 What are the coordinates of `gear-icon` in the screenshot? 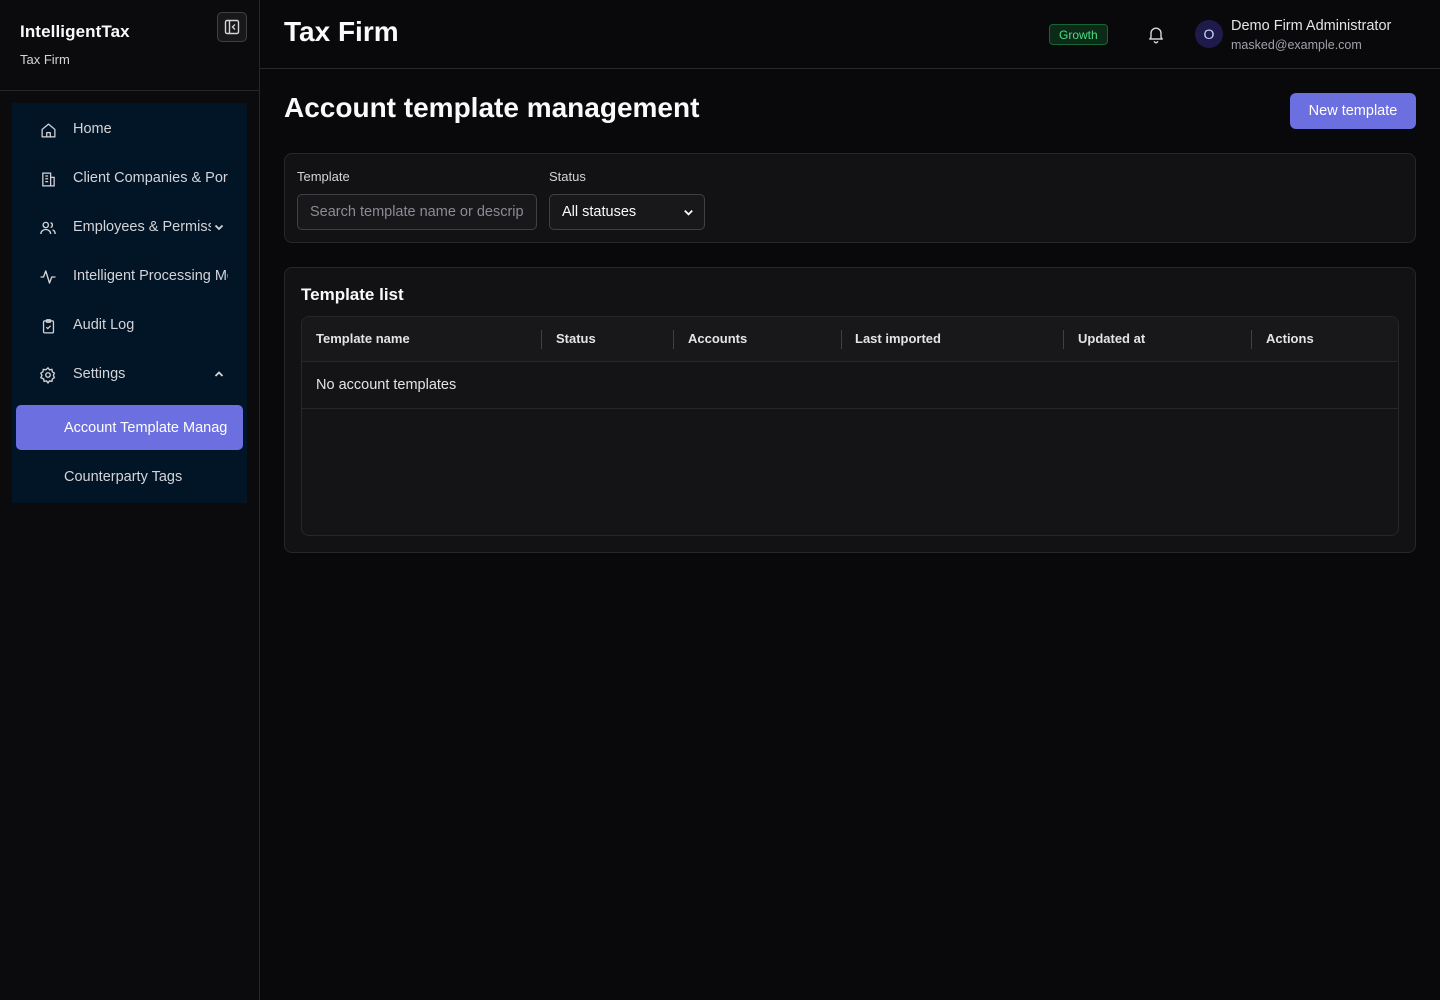 It's located at (48, 375).